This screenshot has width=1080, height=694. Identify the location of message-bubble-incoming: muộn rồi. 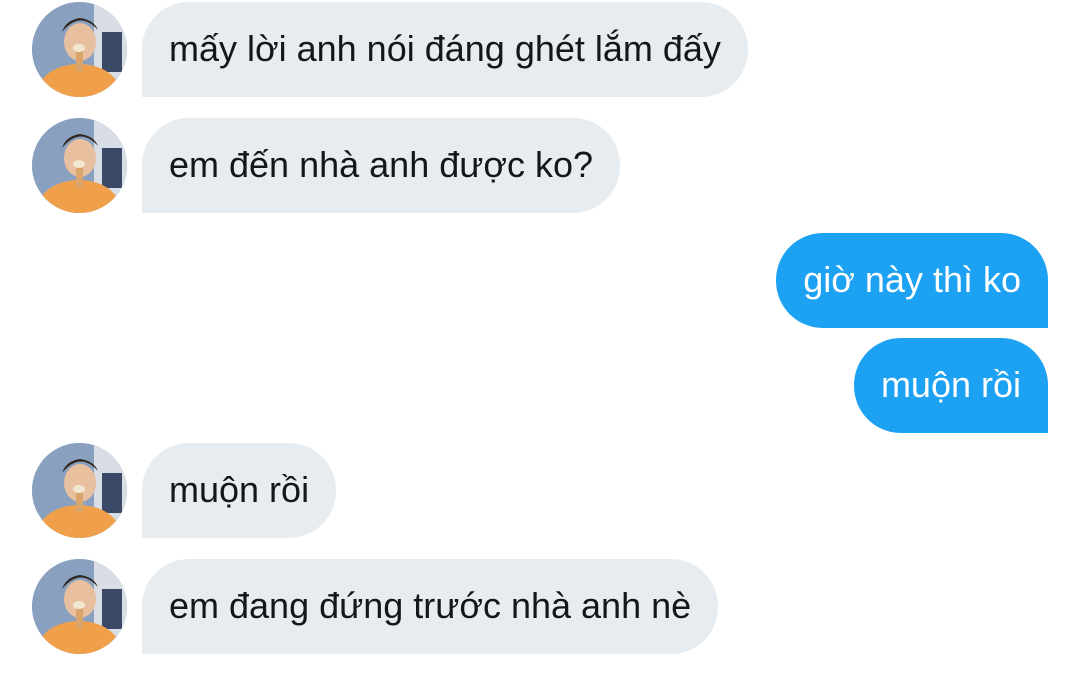
(239, 490).